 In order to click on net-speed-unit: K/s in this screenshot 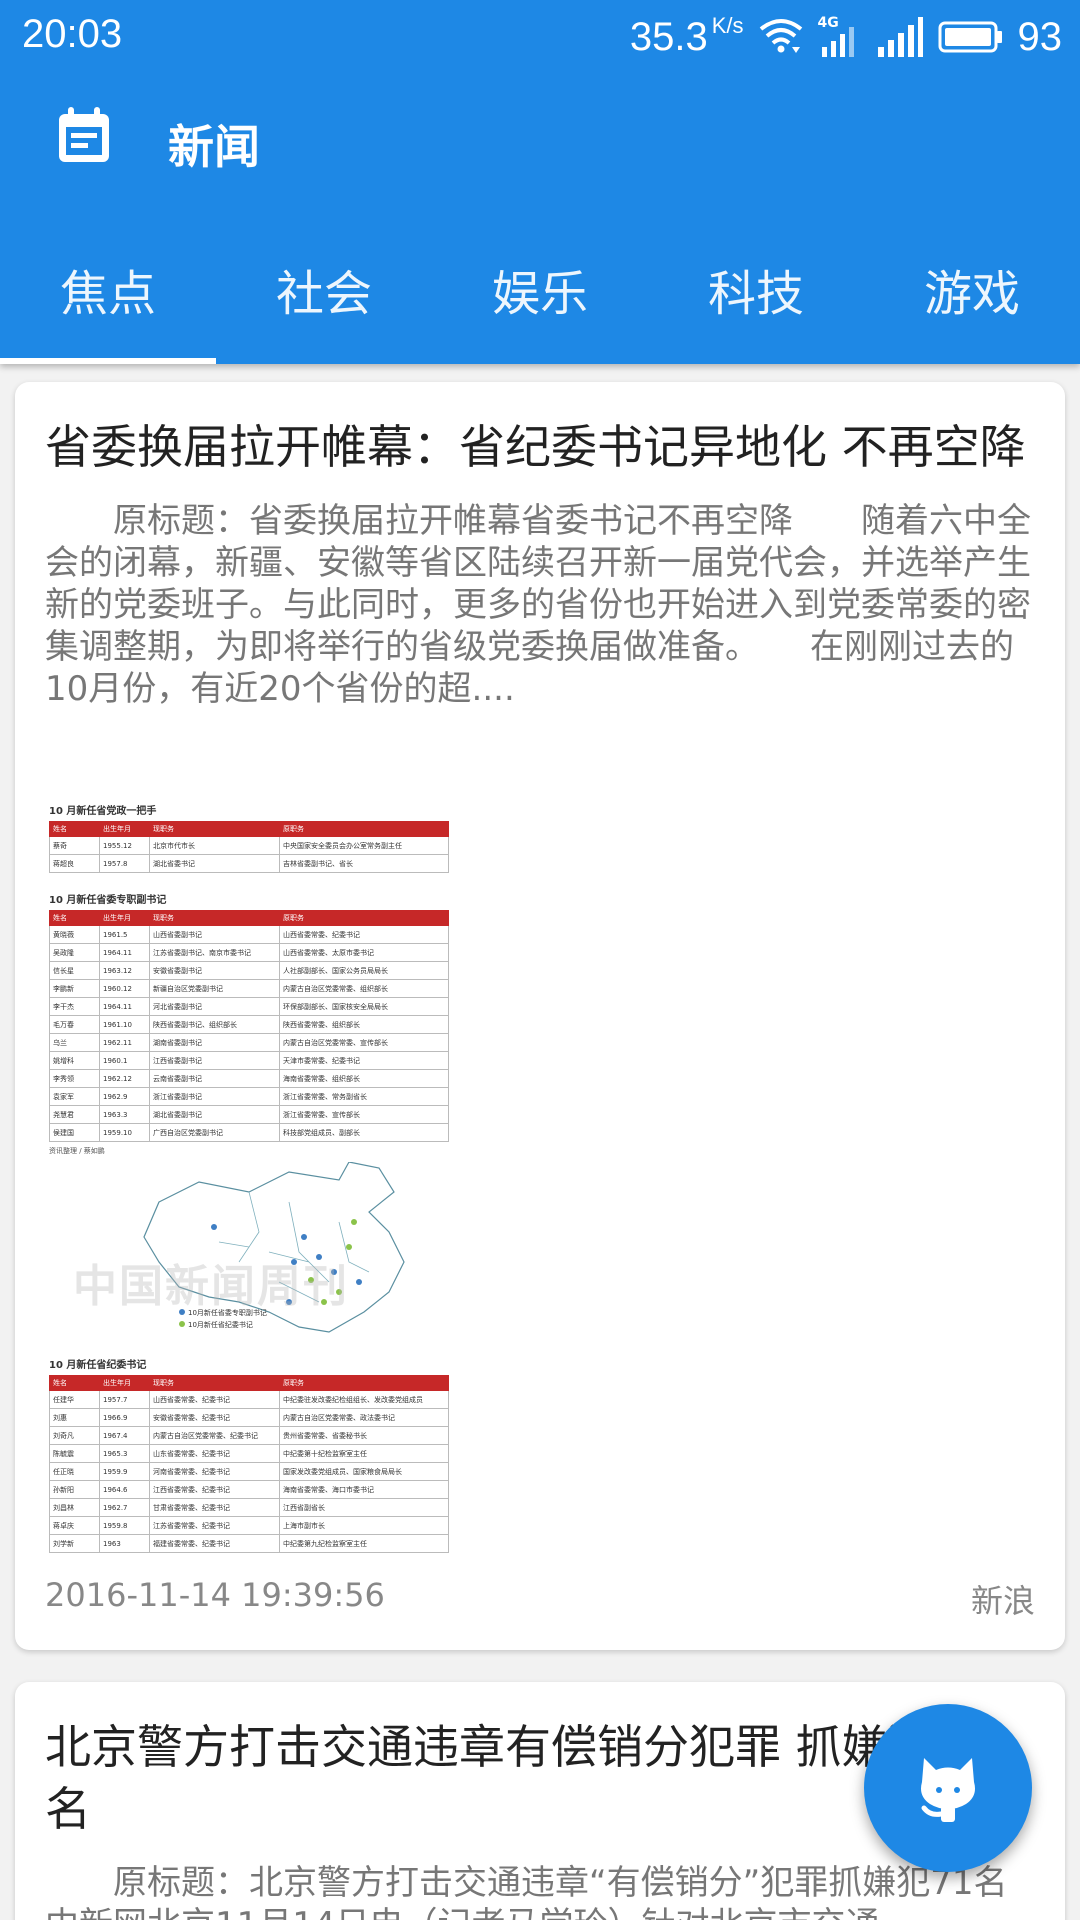, I will do `click(727, 25)`.